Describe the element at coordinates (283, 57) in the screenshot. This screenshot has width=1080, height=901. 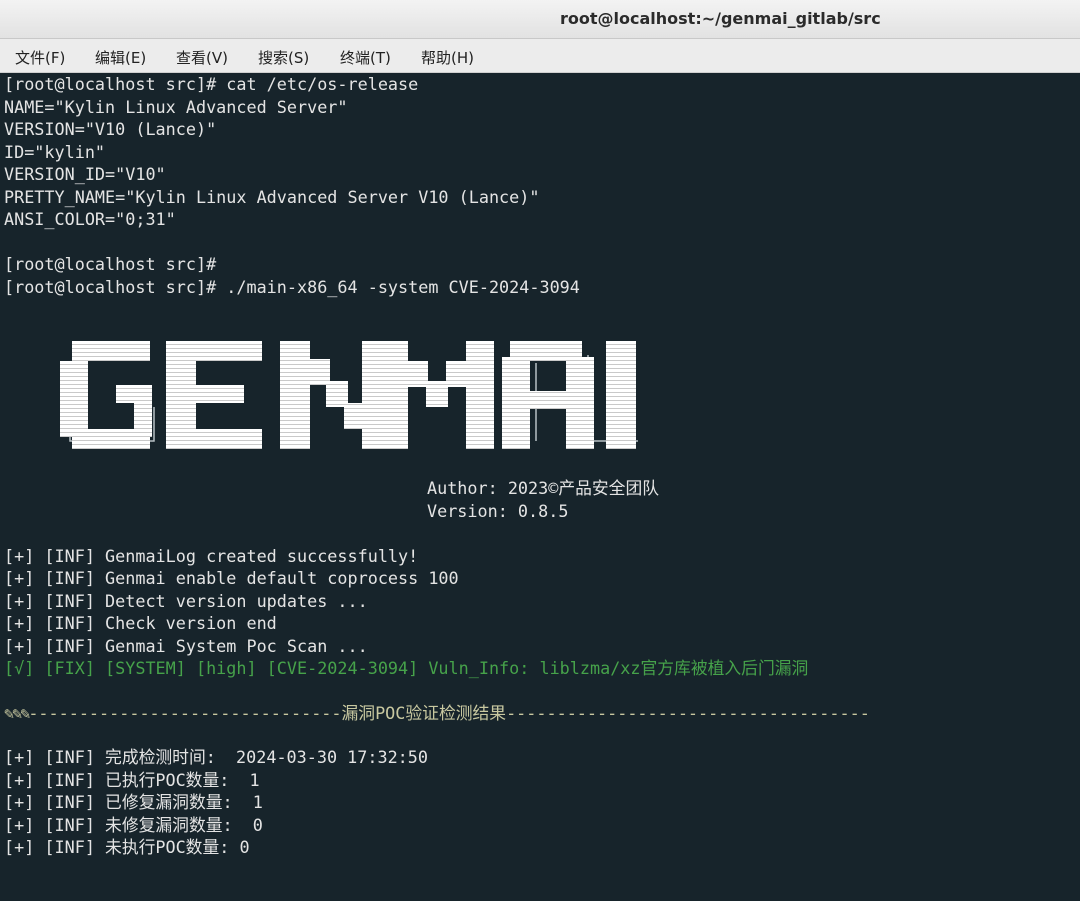
I see `menu-search: 搜索(S)` at that location.